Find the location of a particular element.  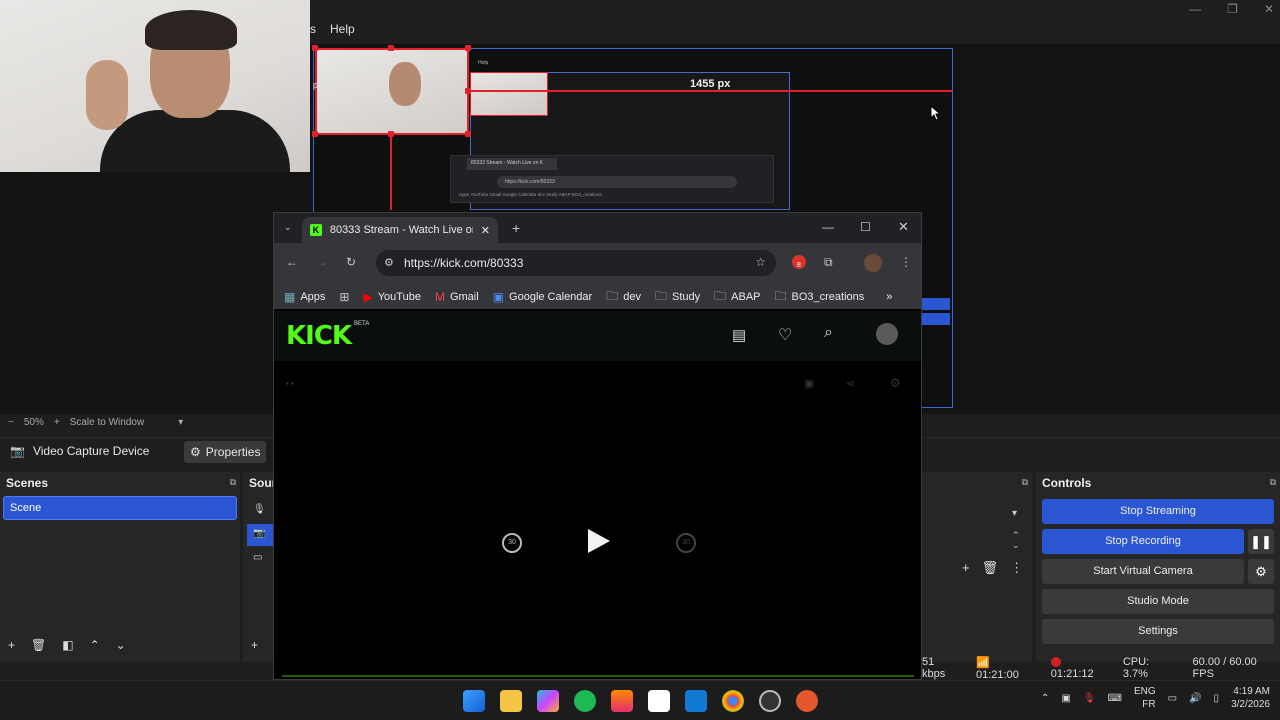

zoom-in-icon: + is located at coordinates (57, 422).